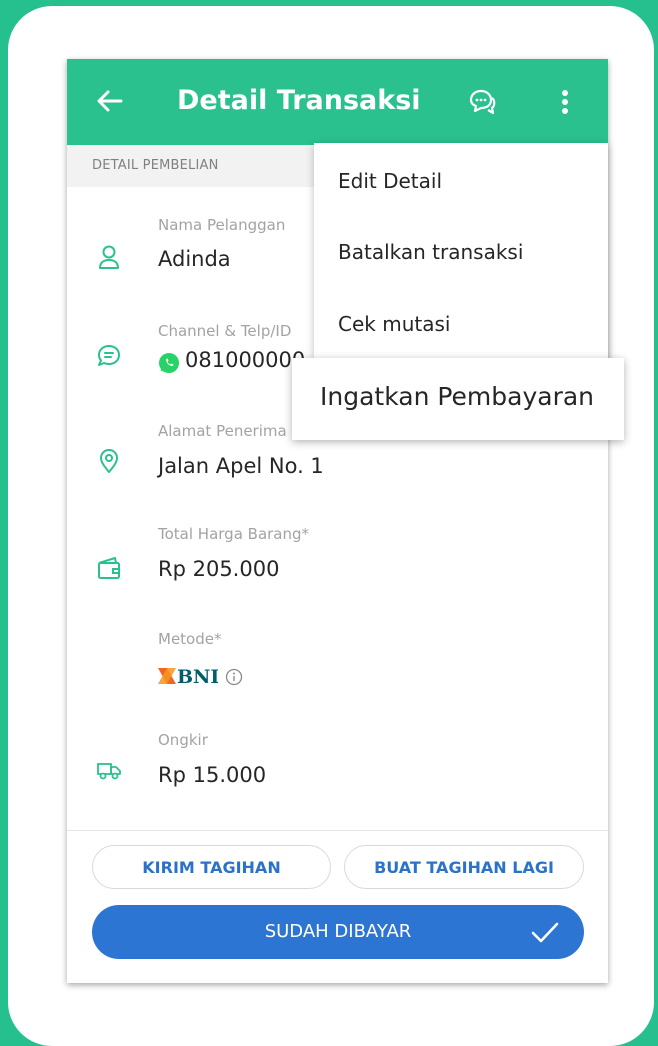 The width and height of the screenshot is (658, 1046). I want to click on arrow-left-icon, so click(110, 101).